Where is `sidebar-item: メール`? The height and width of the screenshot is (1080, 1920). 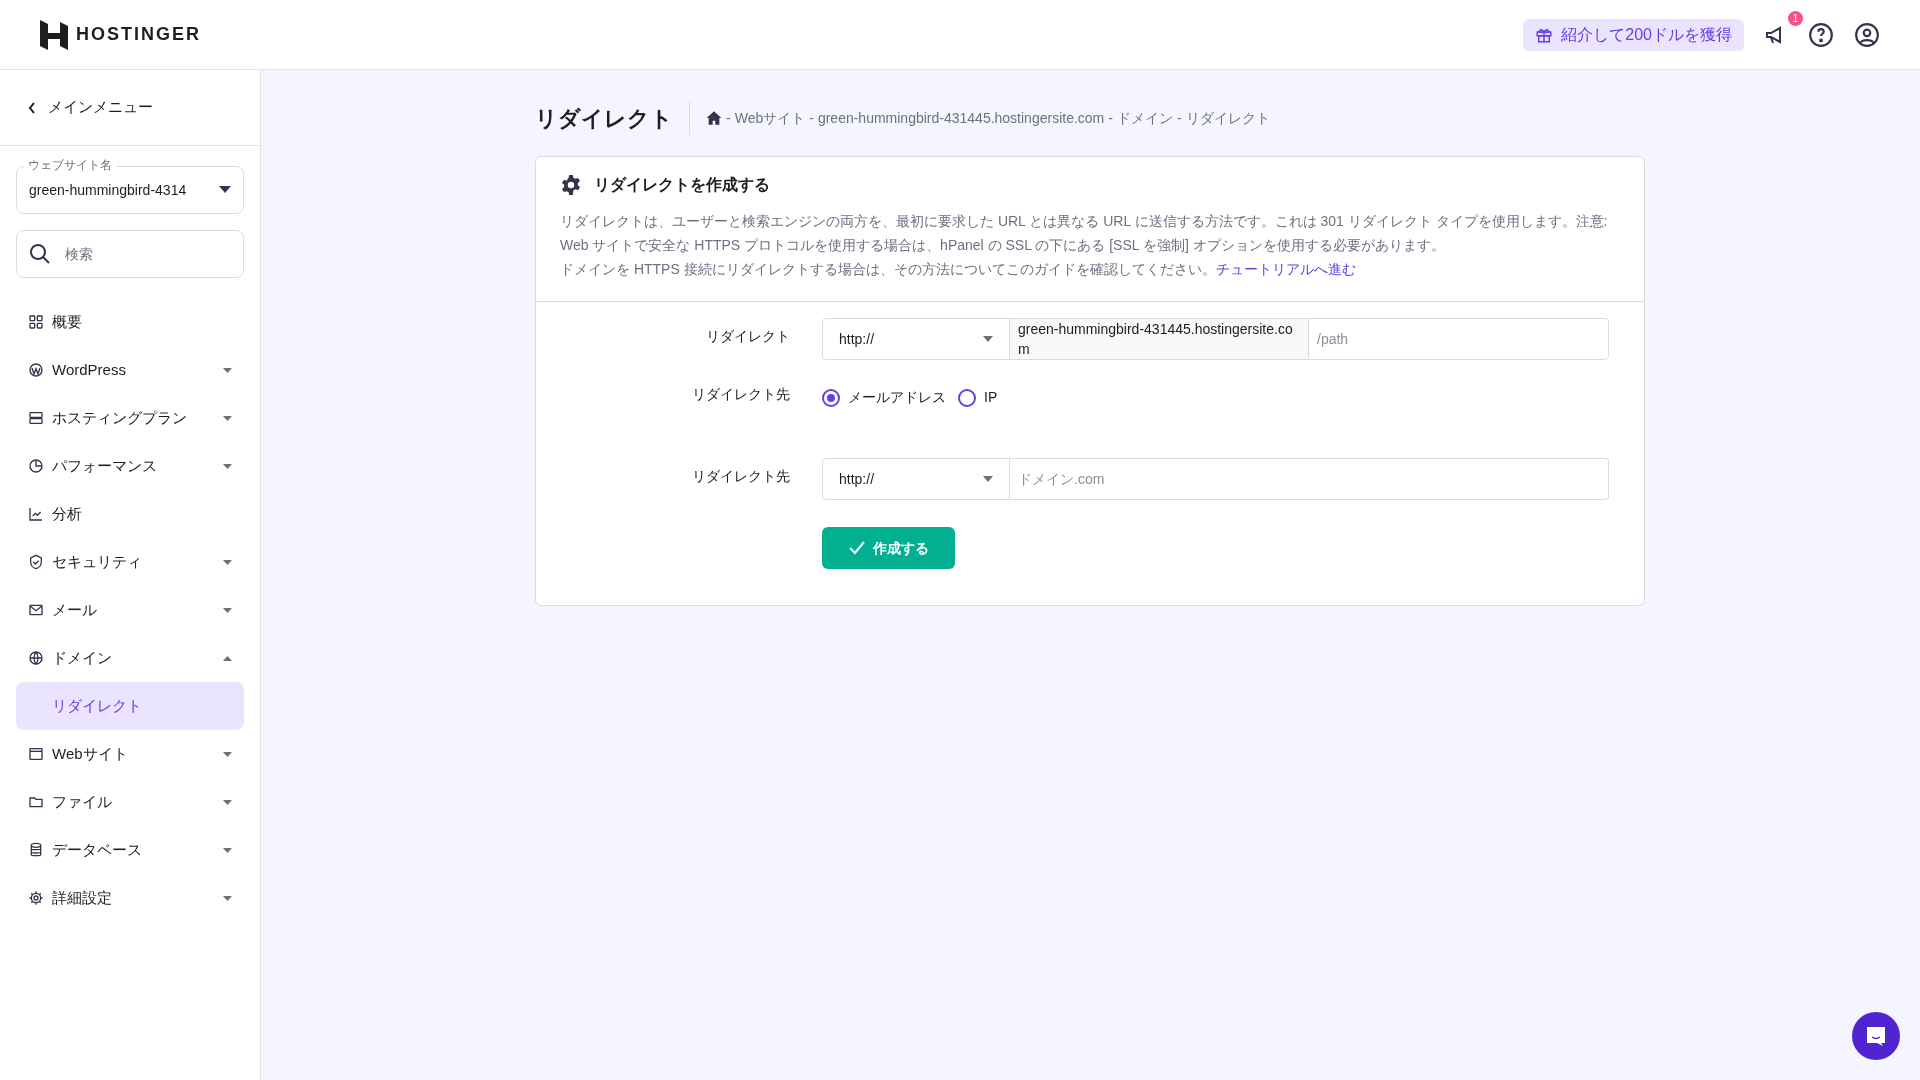
sidebar-item: メール is located at coordinates (130, 610).